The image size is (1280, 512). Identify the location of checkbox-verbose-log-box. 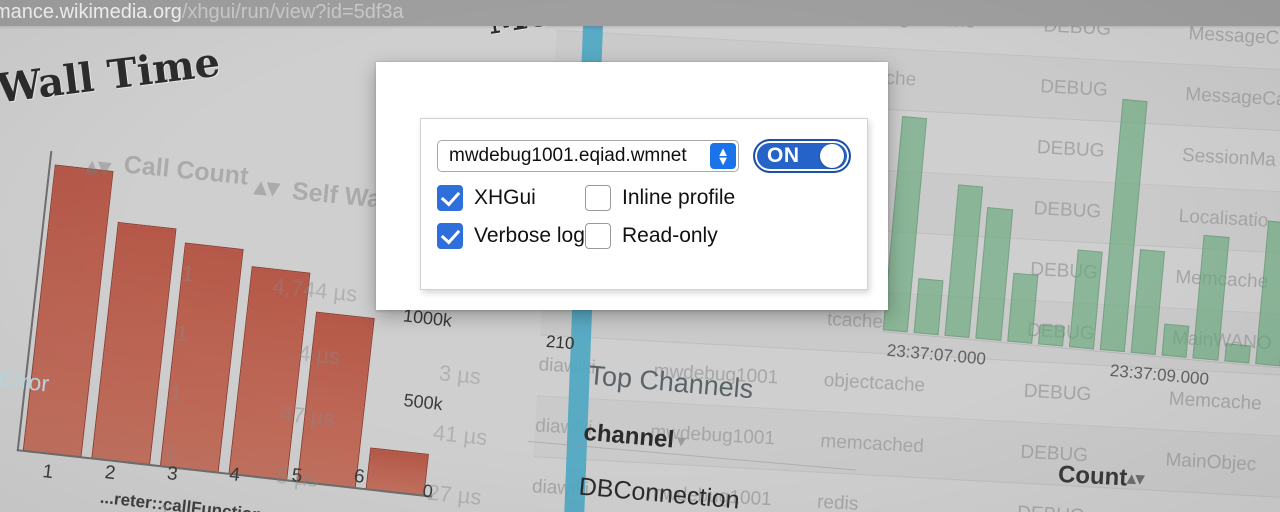
(450, 236).